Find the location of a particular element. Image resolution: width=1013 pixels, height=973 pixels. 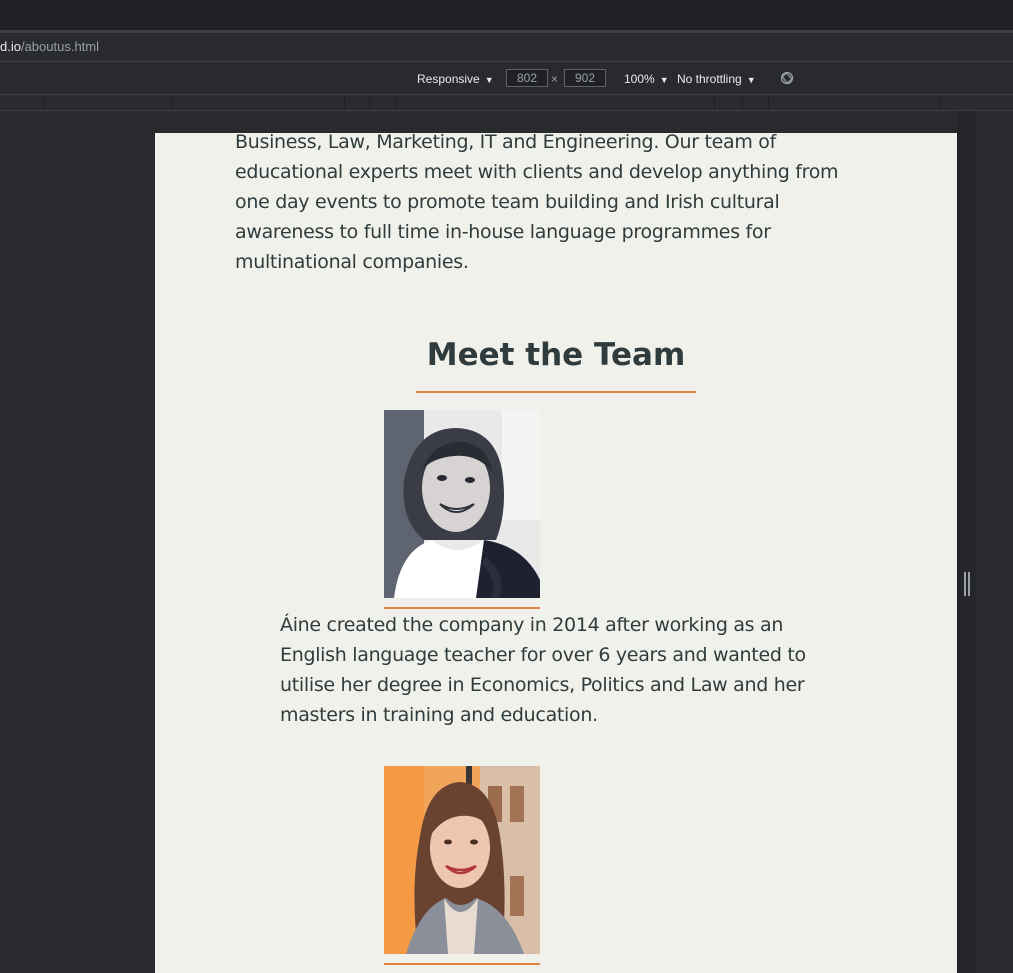

zoom-select-label: 100% is located at coordinates (639, 79).